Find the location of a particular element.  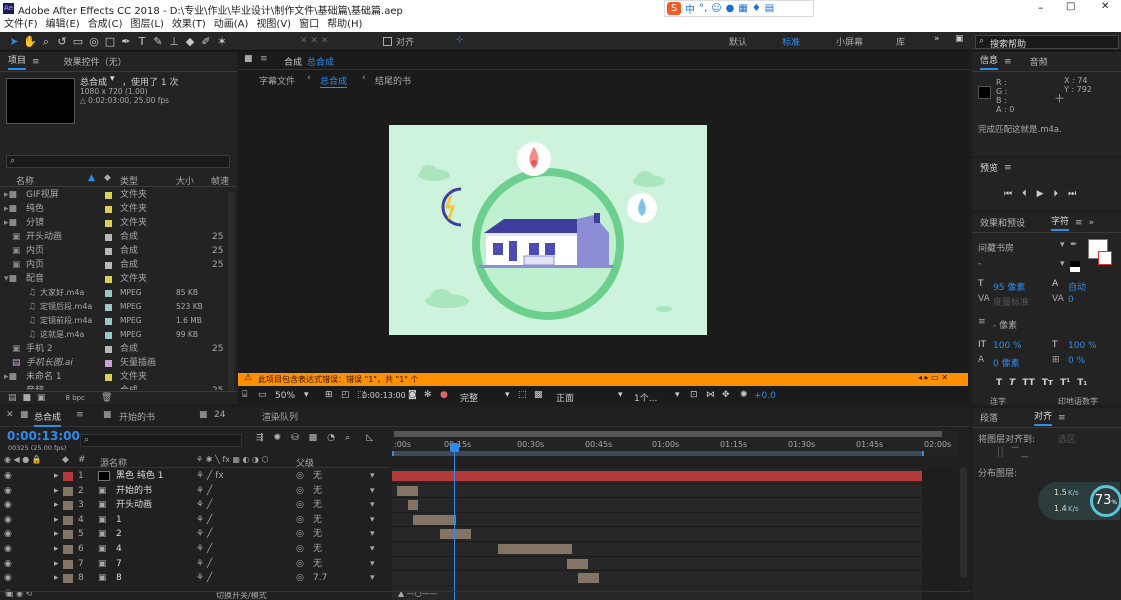

tab-info: 信息 is located at coordinates (989, 61).